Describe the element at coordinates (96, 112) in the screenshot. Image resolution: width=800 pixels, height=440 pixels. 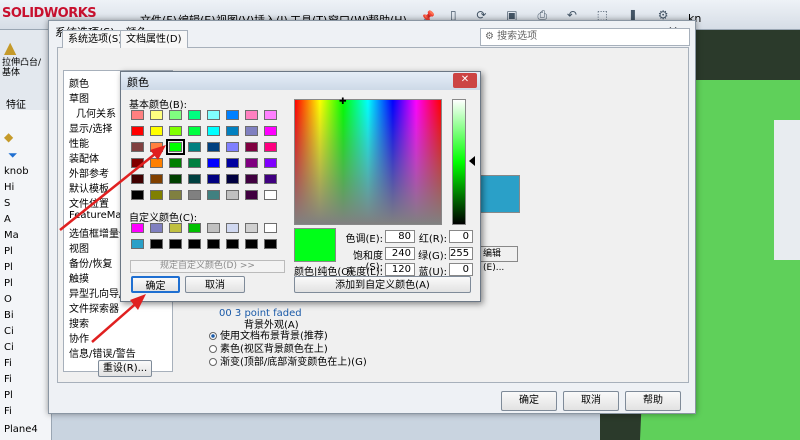
I see `category-item: 几何关系` at that location.